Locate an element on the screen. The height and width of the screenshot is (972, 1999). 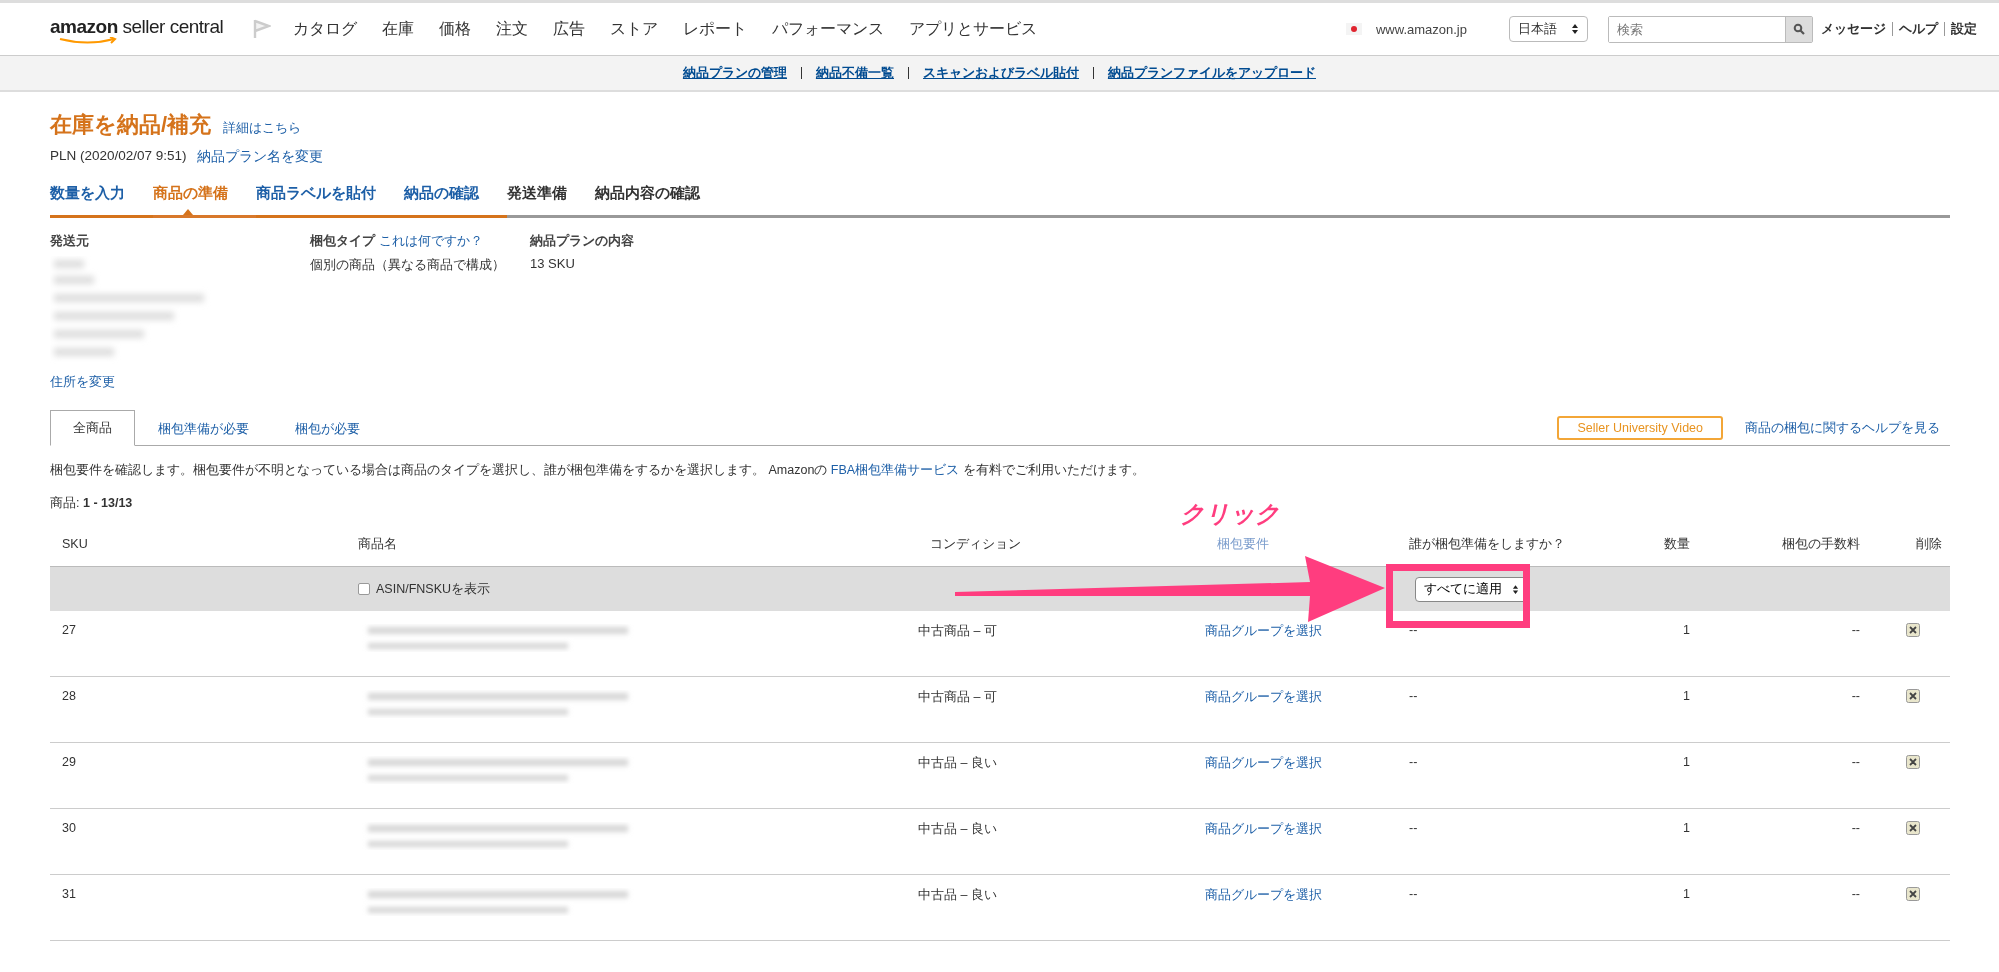
change-address-link: 住所を変更 is located at coordinates (155, 382).